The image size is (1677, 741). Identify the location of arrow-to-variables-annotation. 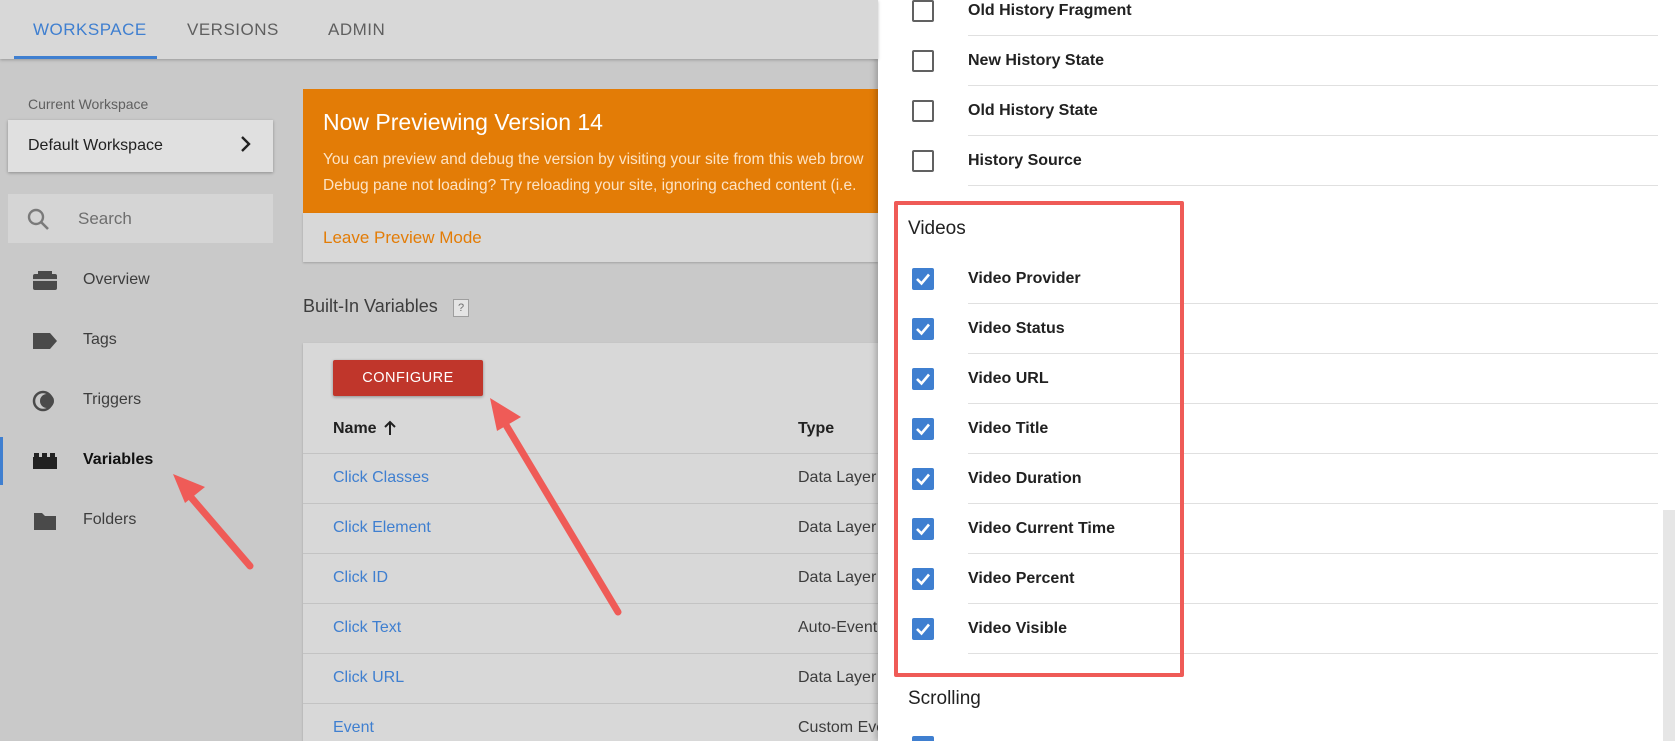
(213, 522).